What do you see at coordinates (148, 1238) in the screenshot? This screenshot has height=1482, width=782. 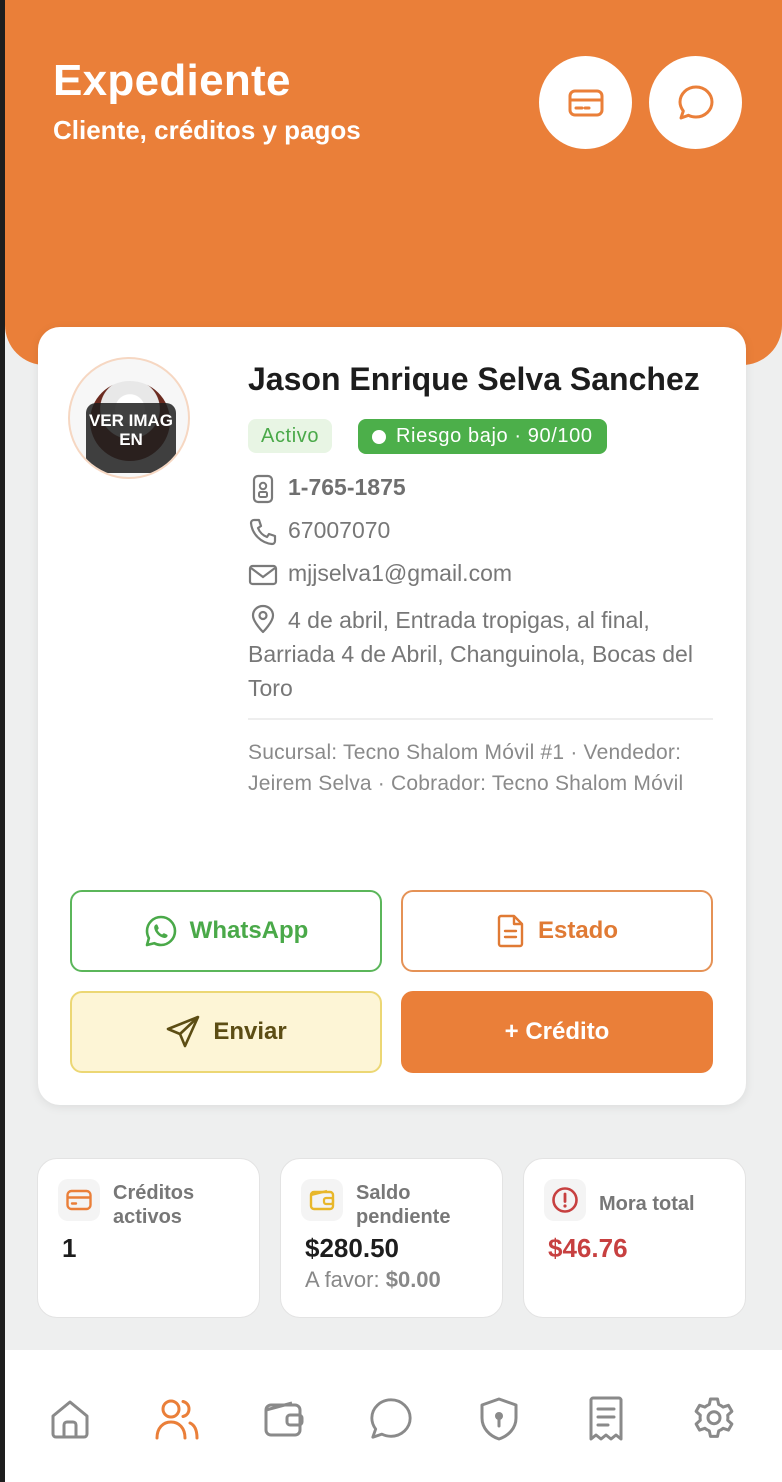 I see `stat-card-active-credits: Créditos activos 1` at bounding box center [148, 1238].